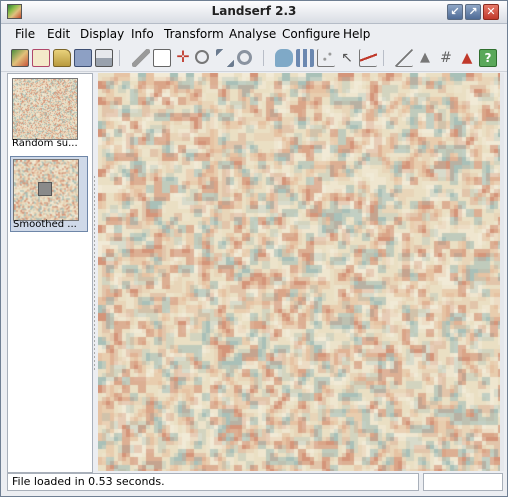 The height and width of the screenshot is (497, 508). Describe the element at coordinates (455, 12) in the screenshot. I see `minimize-icon: ↙` at that location.